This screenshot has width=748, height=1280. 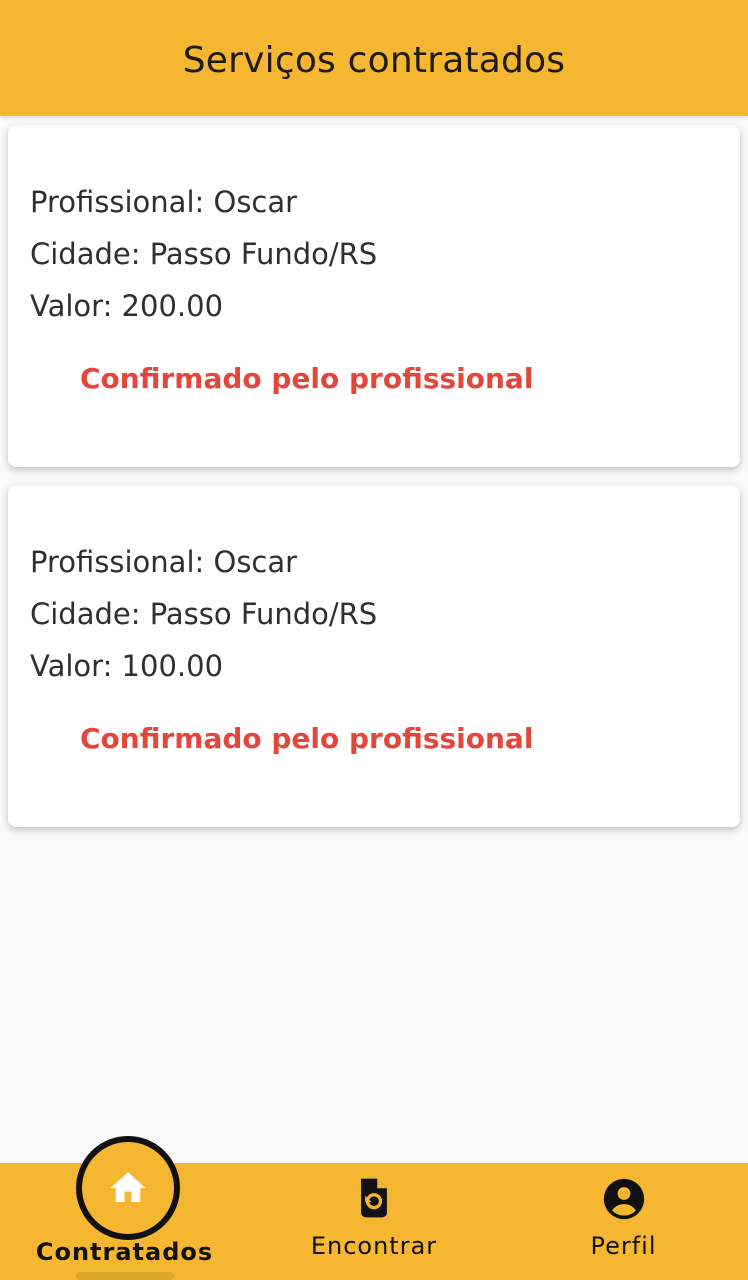 I want to click on selected-nav-indicator, so click(x=128, y=1188).